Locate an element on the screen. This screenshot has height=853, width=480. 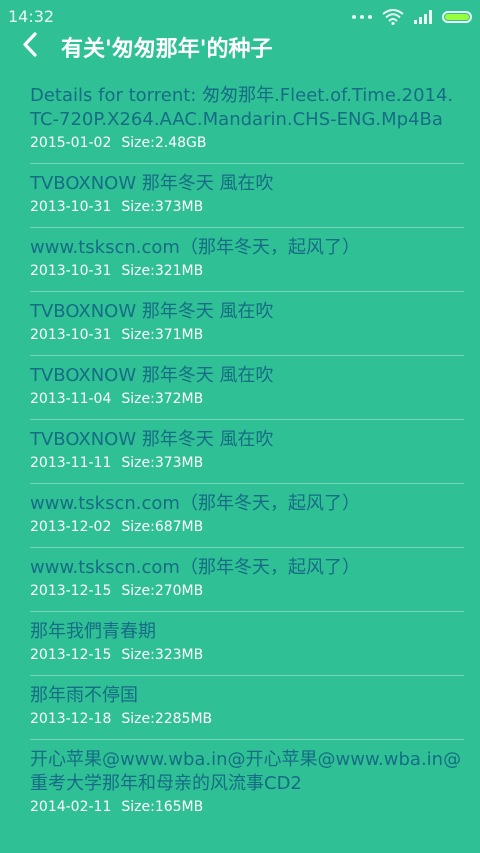
more-dots-icon is located at coordinates (362, 17).